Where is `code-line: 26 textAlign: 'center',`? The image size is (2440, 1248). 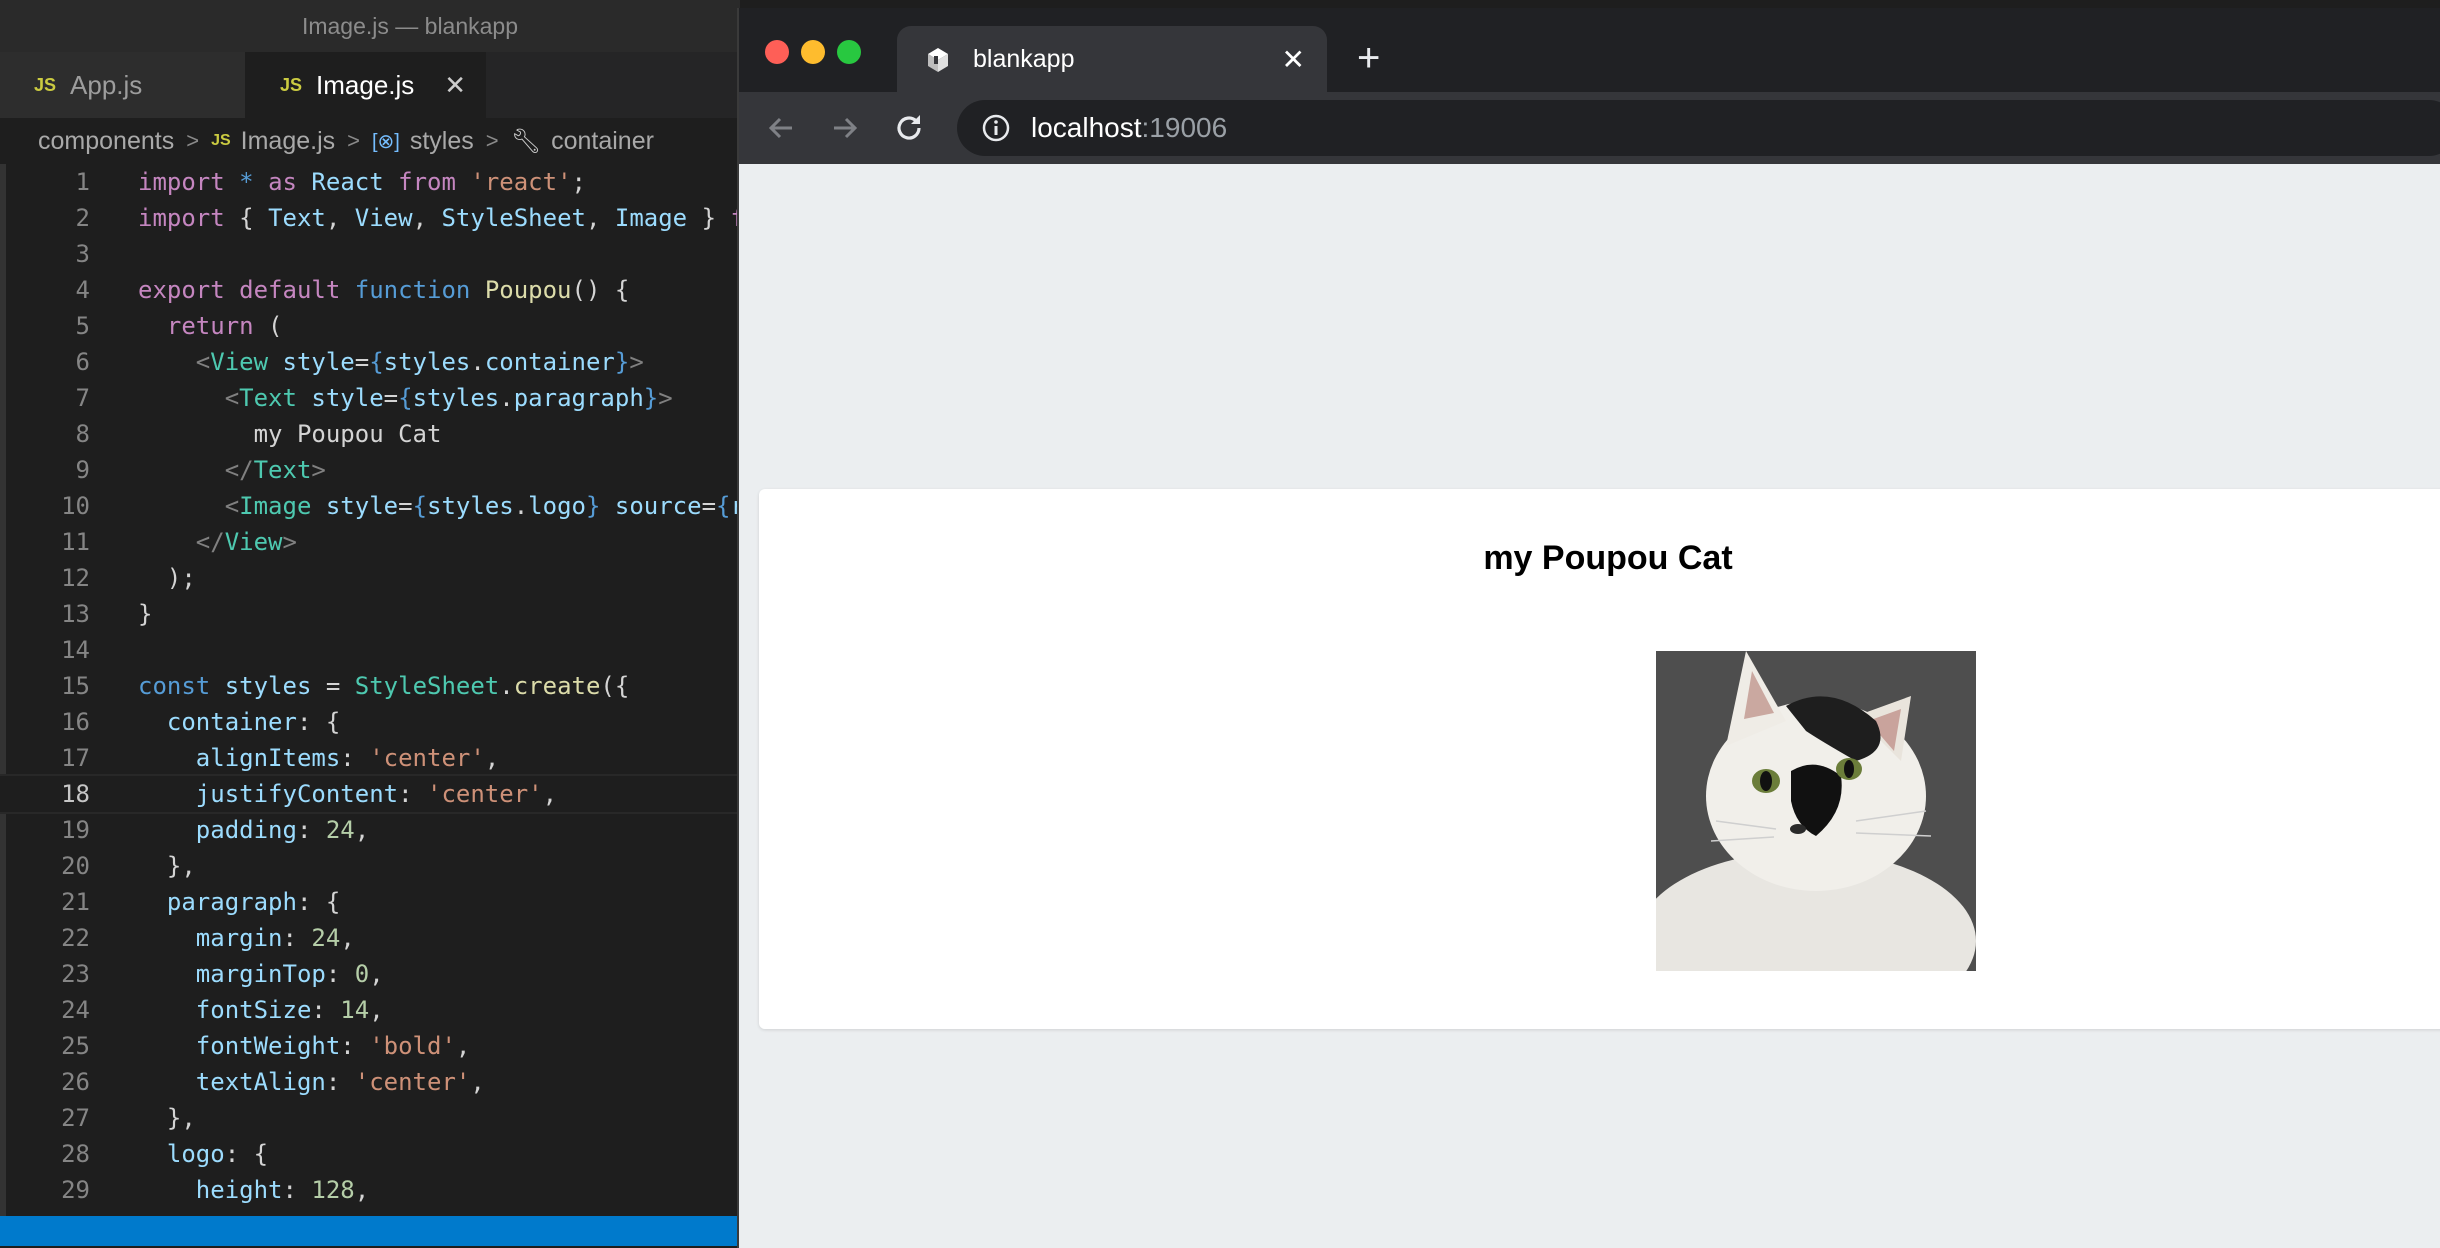 code-line: 26 textAlign: 'center', is located at coordinates (370, 1082).